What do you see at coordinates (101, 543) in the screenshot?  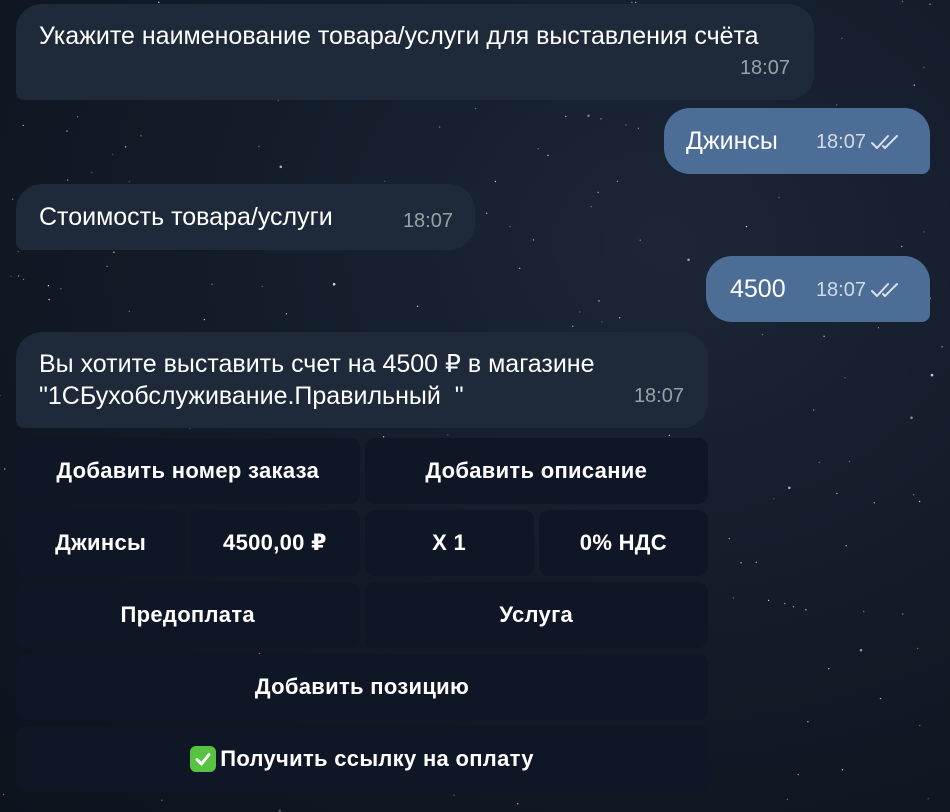 I see `item-name-button: Джинсы` at bounding box center [101, 543].